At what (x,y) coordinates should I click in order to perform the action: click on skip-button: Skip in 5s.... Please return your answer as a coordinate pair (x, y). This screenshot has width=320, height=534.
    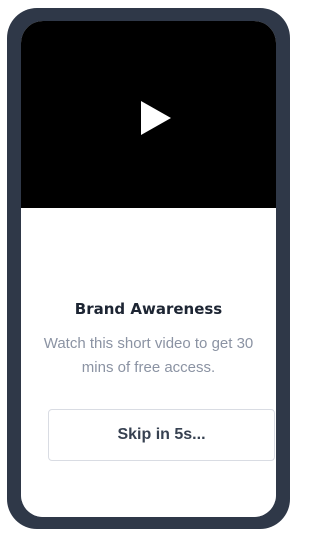
    Looking at the image, I should click on (161, 435).